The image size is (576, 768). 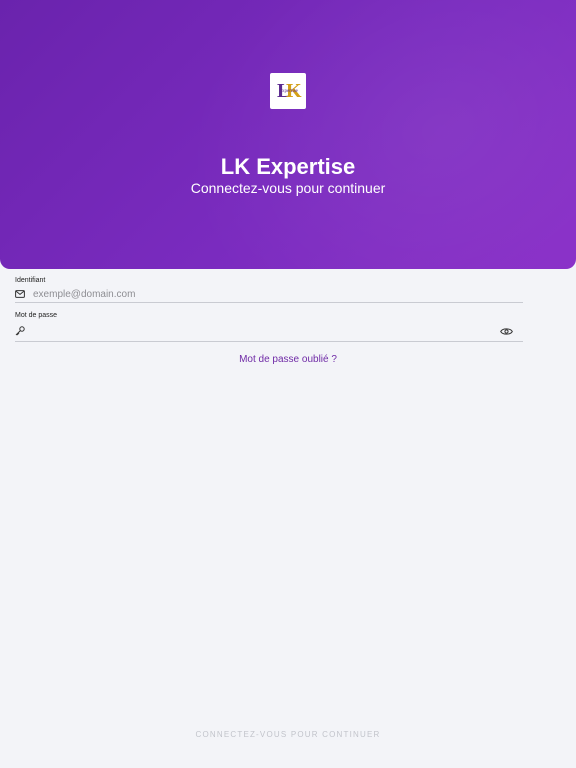 What do you see at coordinates (36, 315) in the screenshot?
I see `password-label: Mot de passe` at bounding box center [36, 315].